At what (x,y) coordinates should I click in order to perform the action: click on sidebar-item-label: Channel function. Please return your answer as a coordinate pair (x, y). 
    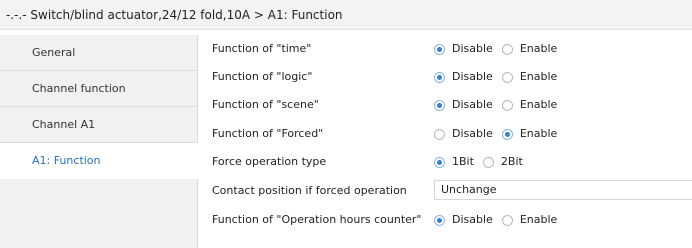
    Looking at the image, I should click on (79, 88).